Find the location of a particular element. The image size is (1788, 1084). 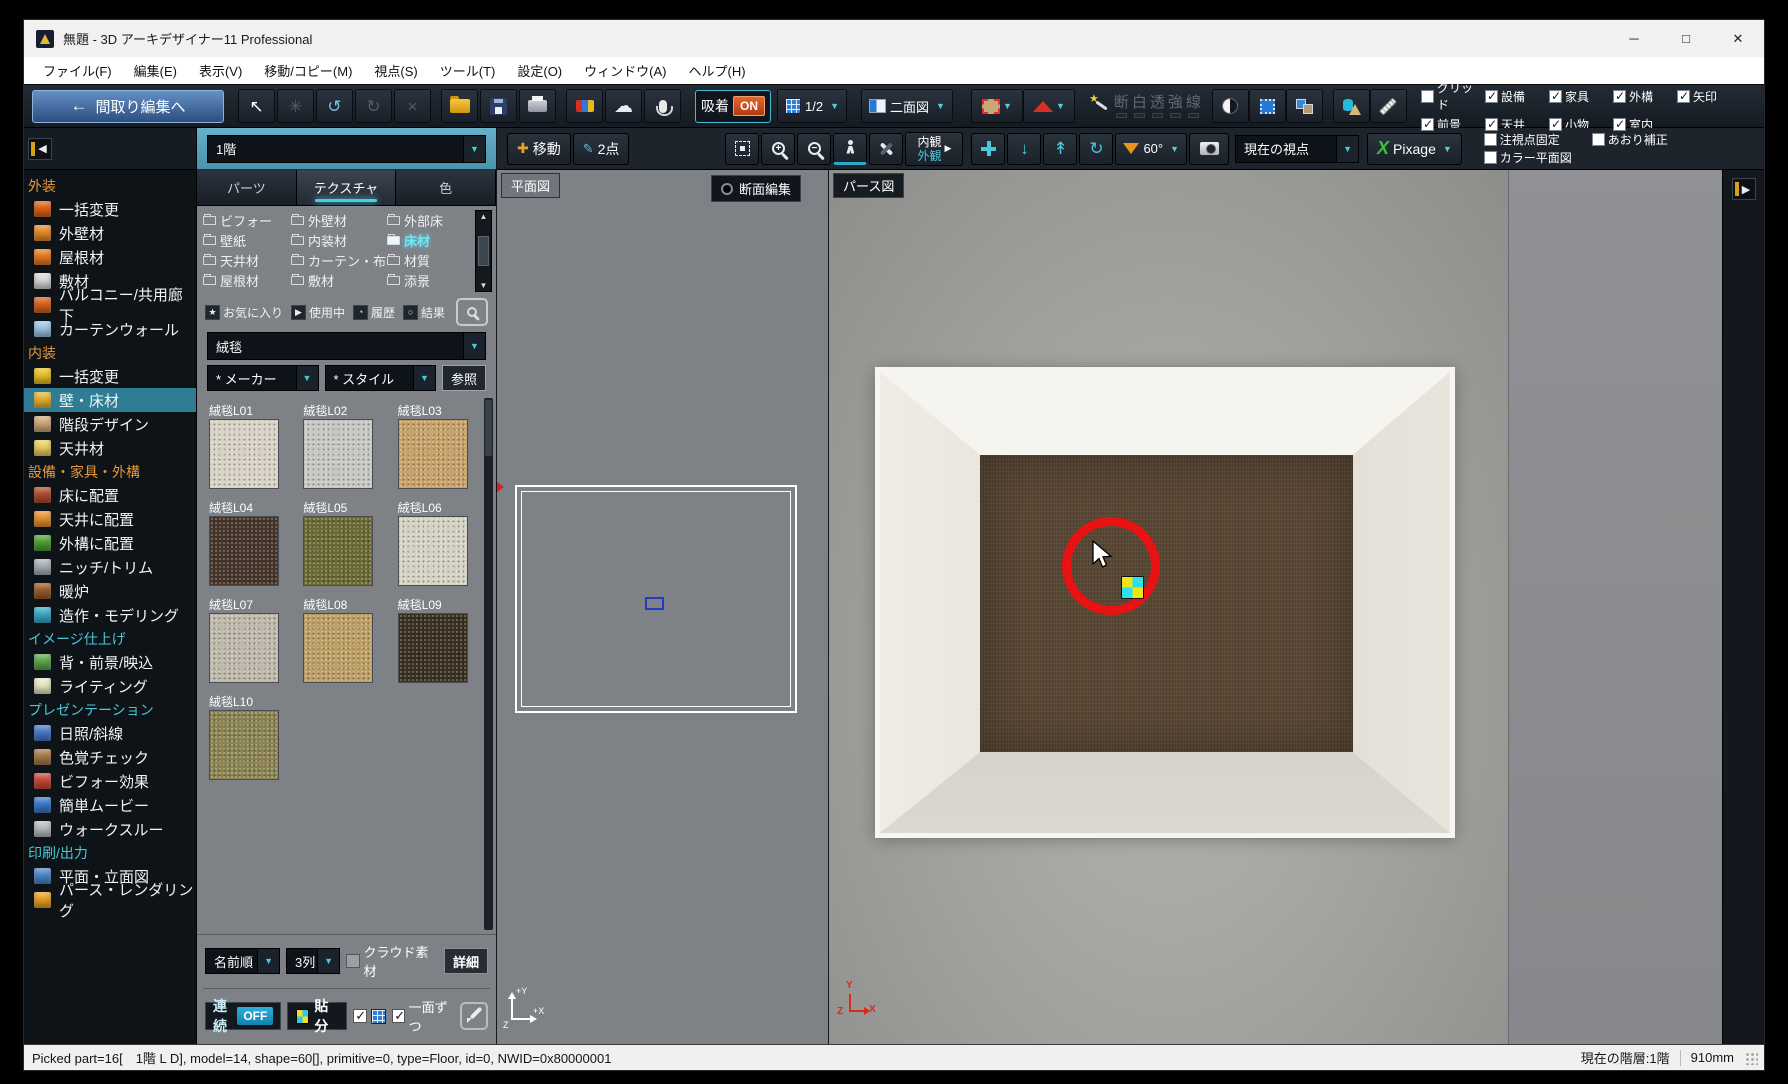

minimize-button: ─ is located at coordinates (1634, 38).